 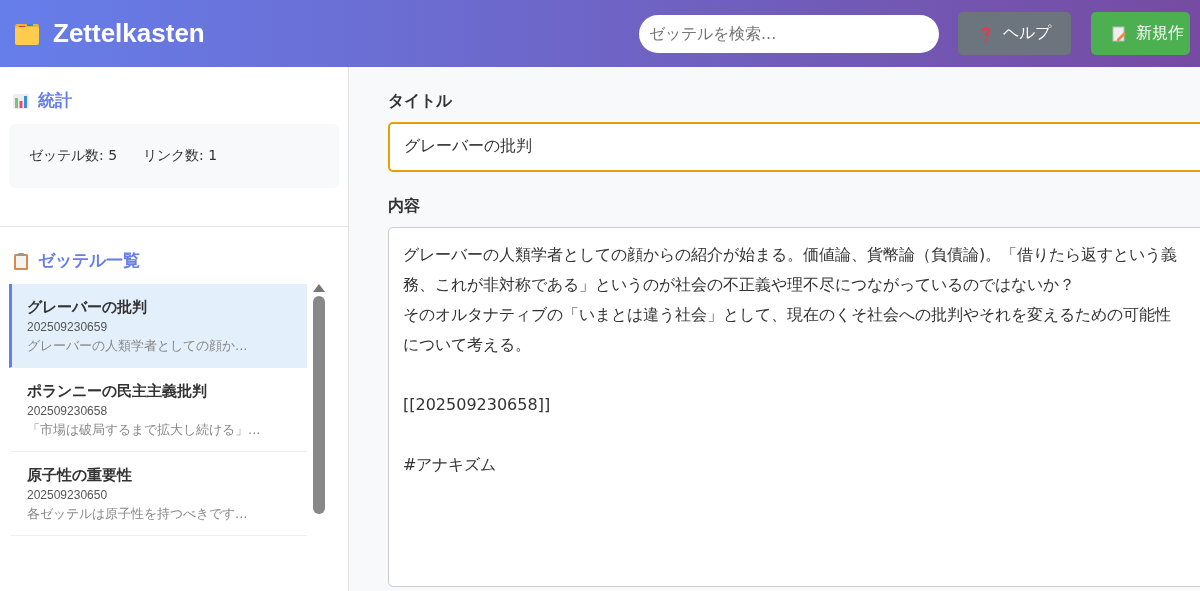 I want to click on stat-text: リンク数: 1, so click(x=180, y=156).